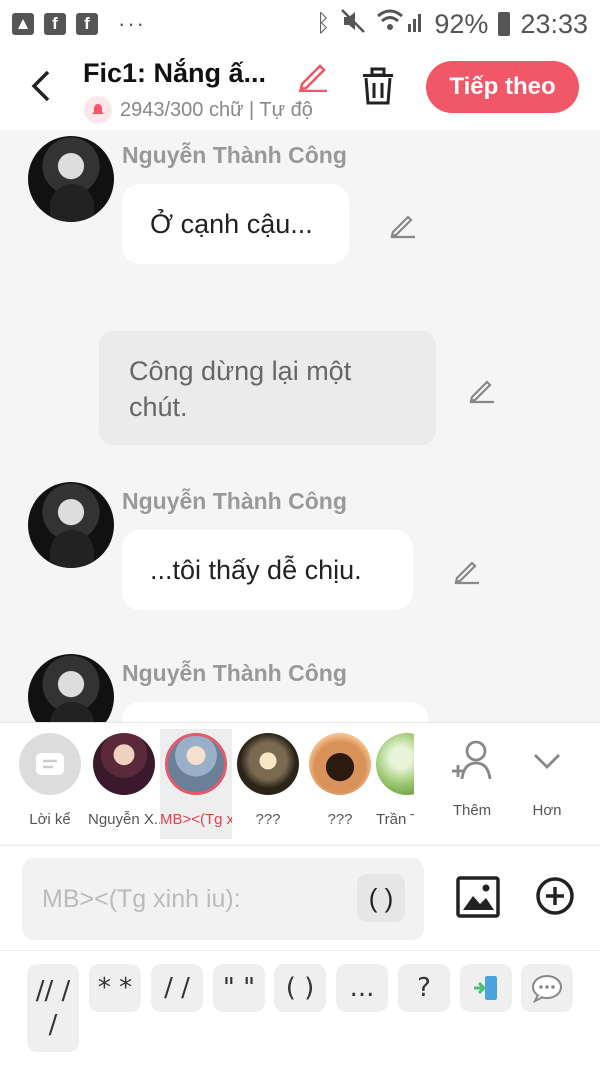 Image resolution: width=600 pixels, height=1067 pixels. Describe the element at coordinates (53, 1008) in the screenshot. I see `shortcut-key-slashes: // / /` at that location.